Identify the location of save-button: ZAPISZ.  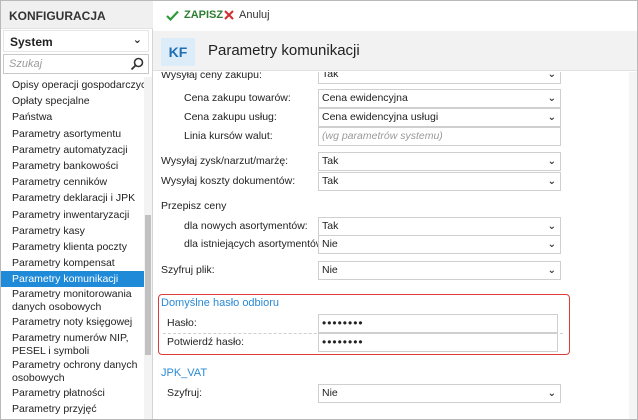
(194, 15).